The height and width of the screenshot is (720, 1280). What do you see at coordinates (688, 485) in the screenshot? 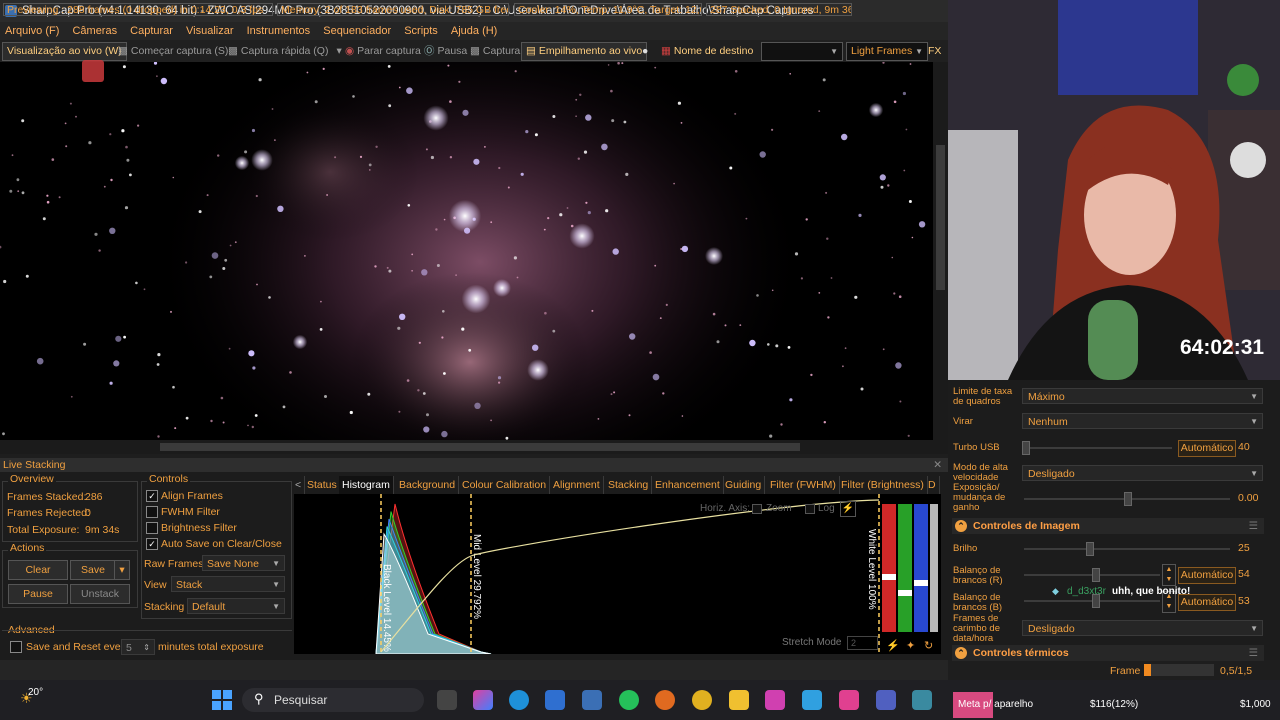
I see `tab-enhancement: Enhancement` at bounding box center [688, 485].